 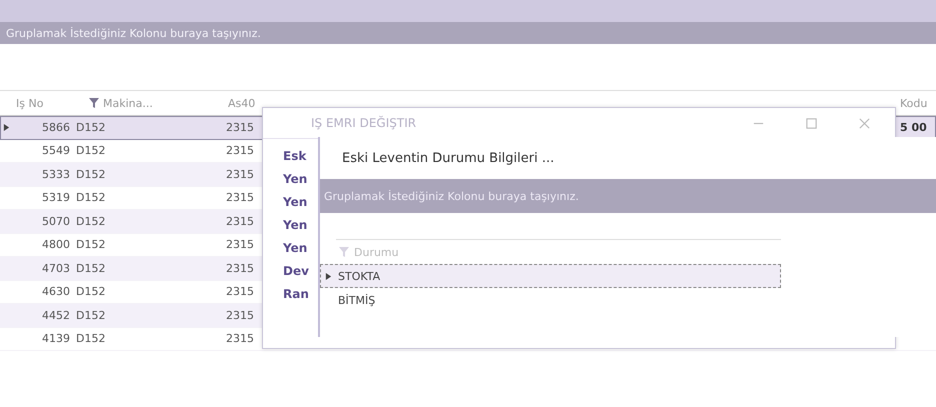 I want to click on field-label: Esk, so click(x=295, y=157).